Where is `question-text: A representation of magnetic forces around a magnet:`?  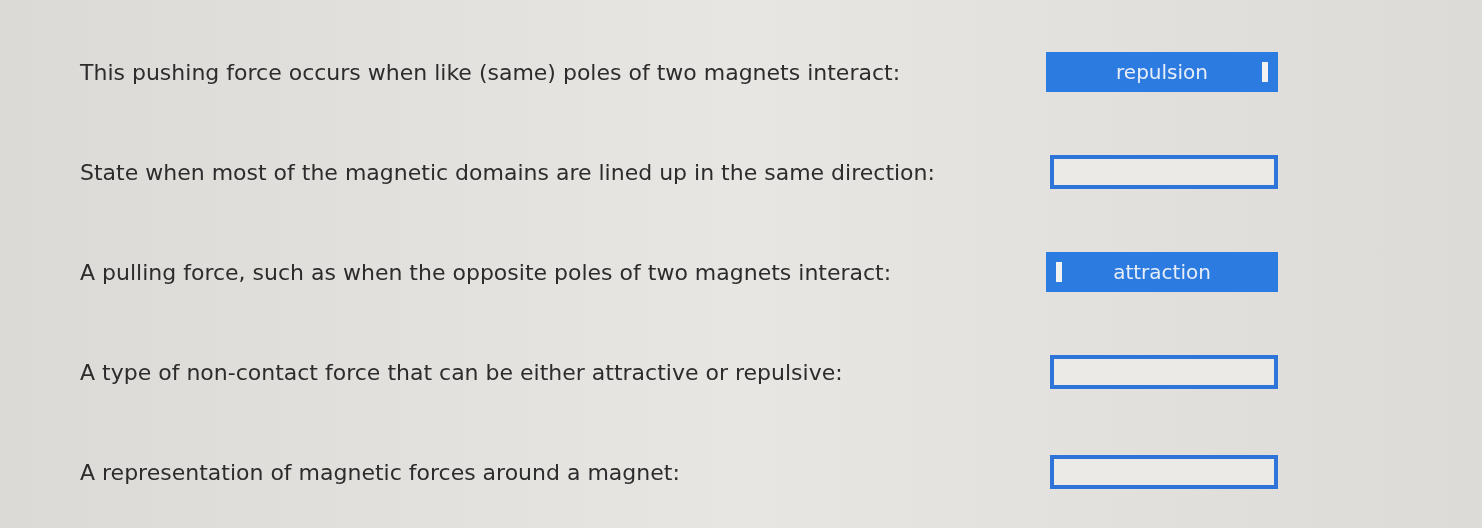 question-text: A representation of magnetic forces around a magnet: is located at coordinates (380, 472).